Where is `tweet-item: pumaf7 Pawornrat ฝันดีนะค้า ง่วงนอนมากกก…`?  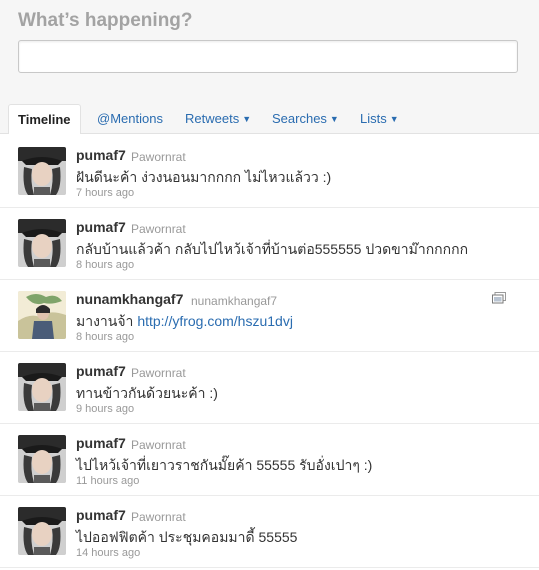
tweet-item: pumaf7 Pawornrat ฝันดีนะค้า ง่วงนอนมากกก… is located at coordinates (269, 172).